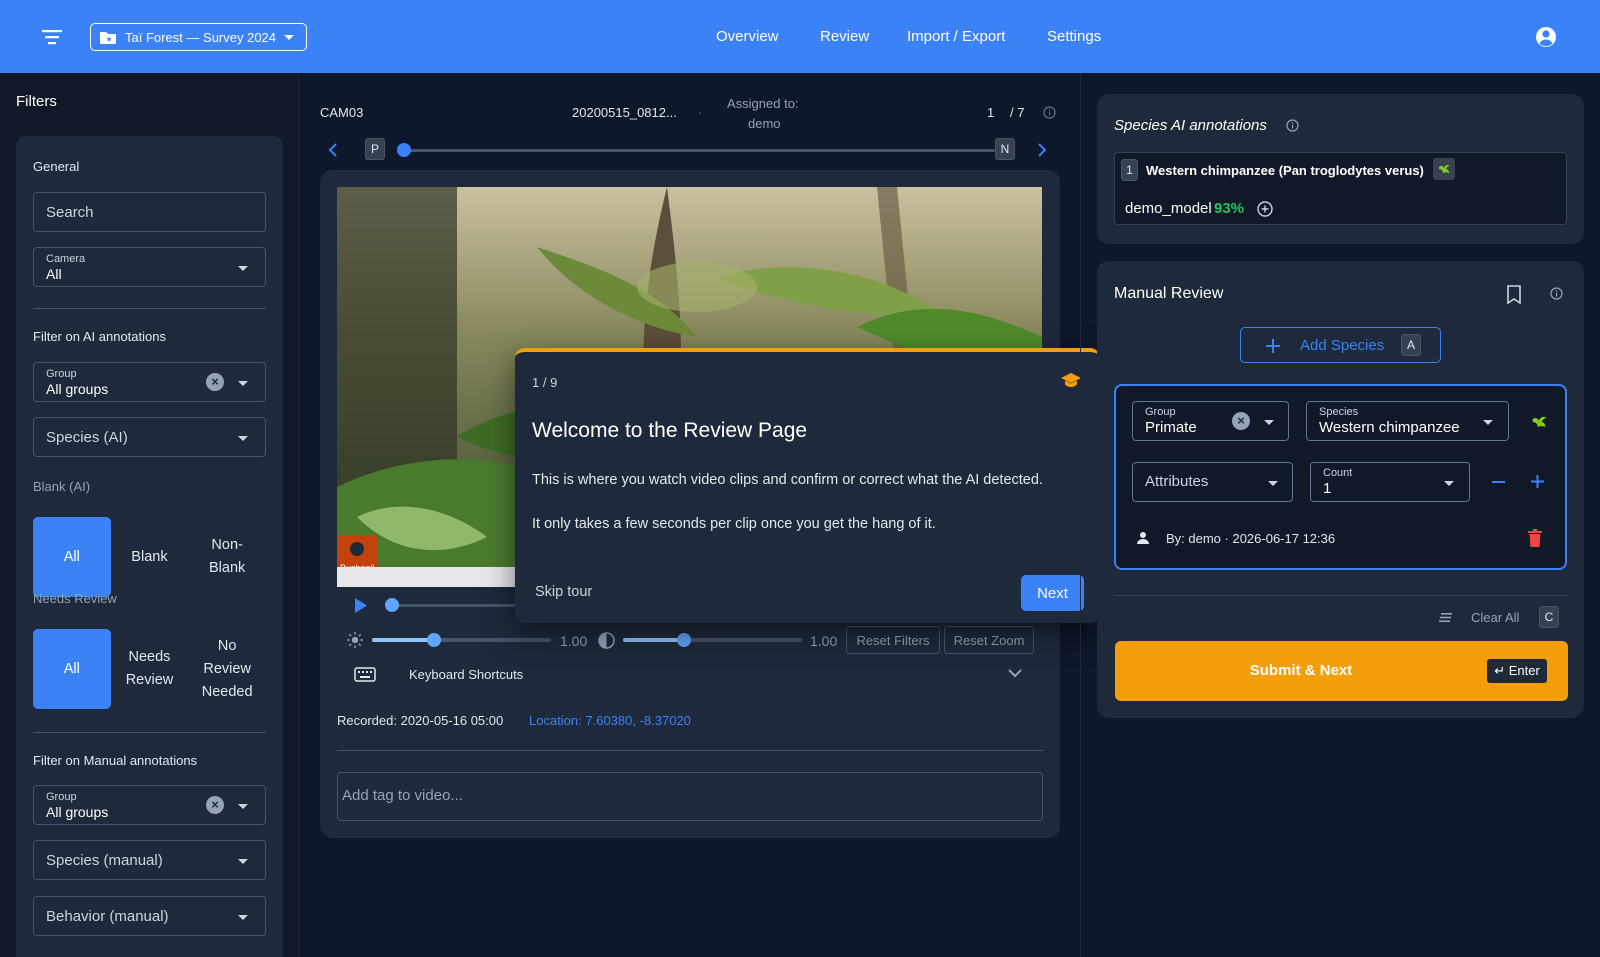 The height and width of the screenshot is (957, 1600). Describe the element at coordinates (764, 123) in the screenshot. I see `assigned-user: demo` at that location.